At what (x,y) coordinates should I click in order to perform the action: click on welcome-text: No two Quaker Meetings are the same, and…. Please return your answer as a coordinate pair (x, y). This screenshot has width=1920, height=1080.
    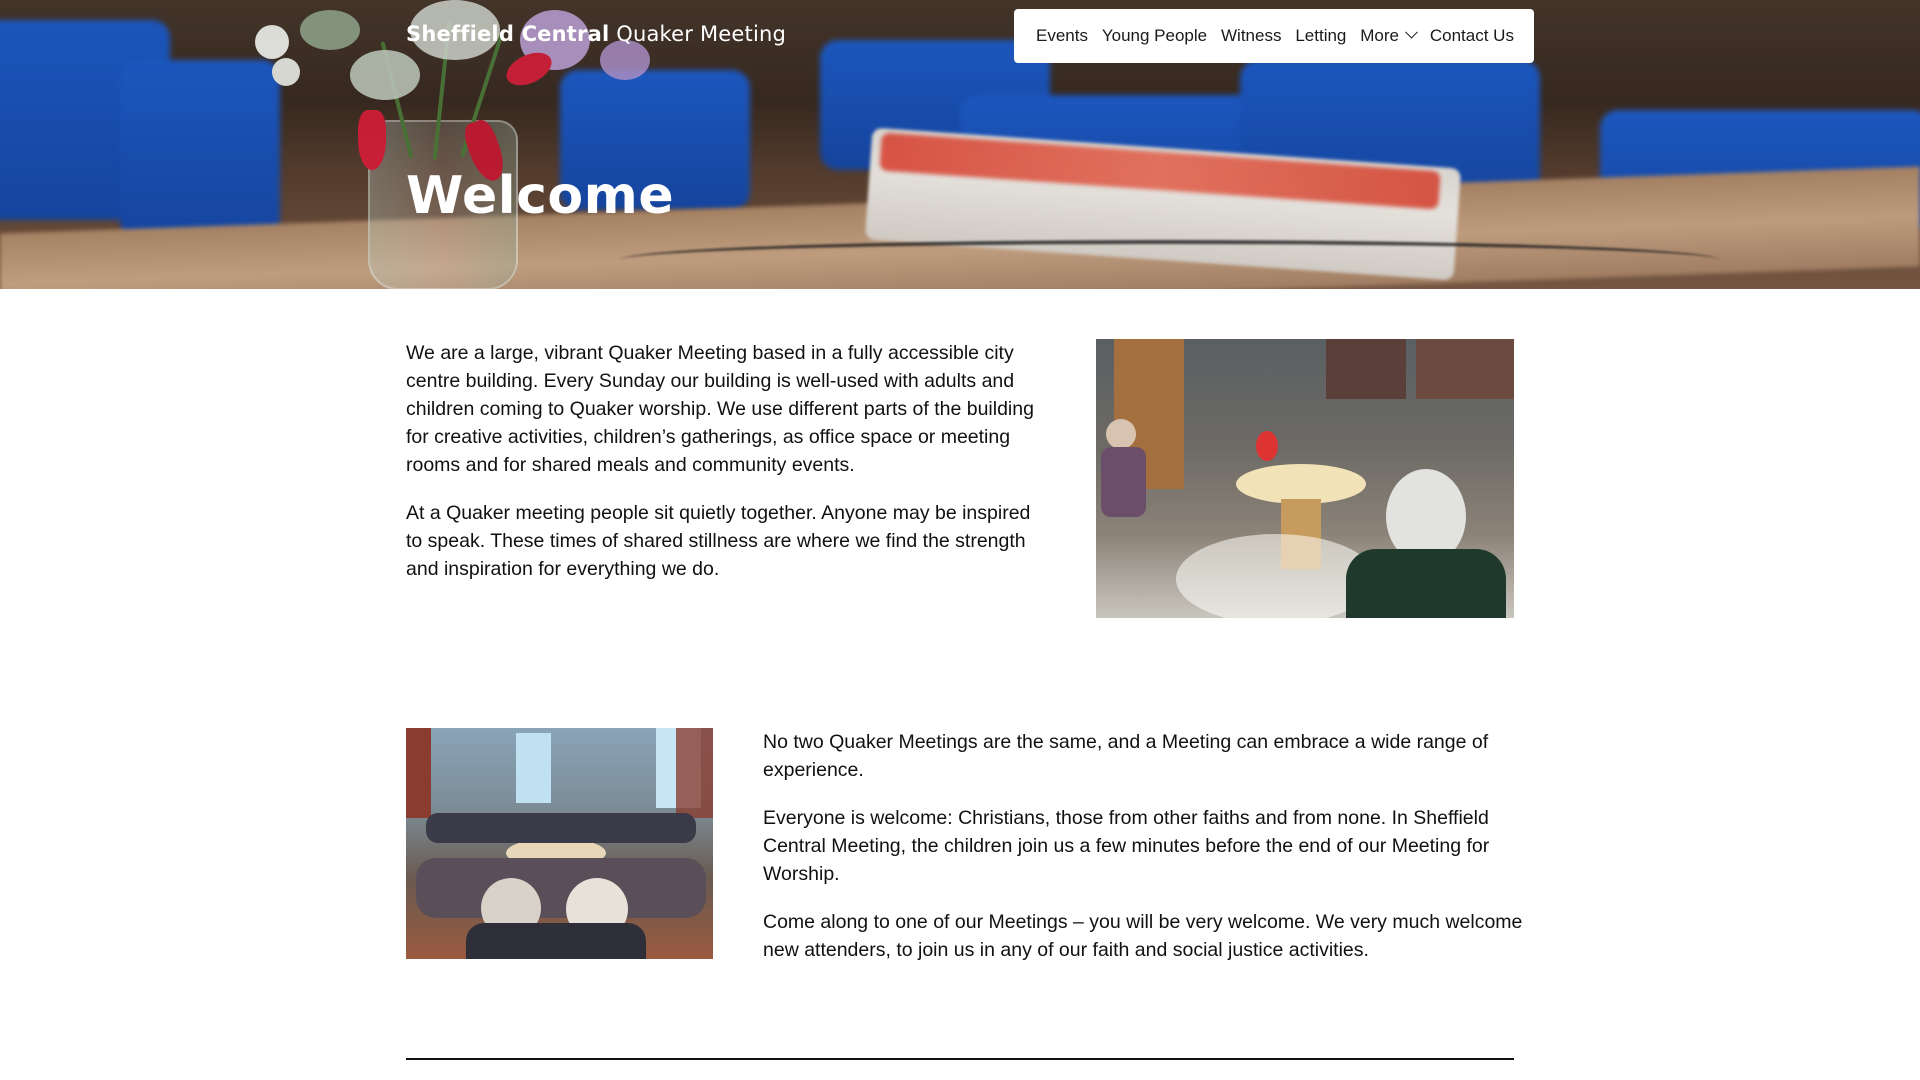
    Looking at the image, I should click on (1143, 846).